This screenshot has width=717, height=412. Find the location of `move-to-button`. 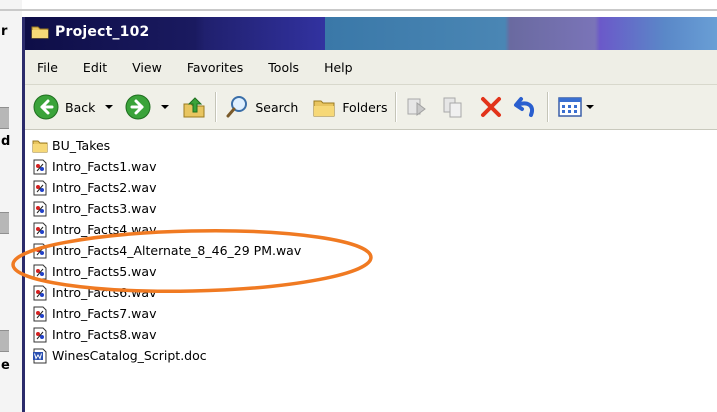

move-to-button is located at coordinates (418, 107).